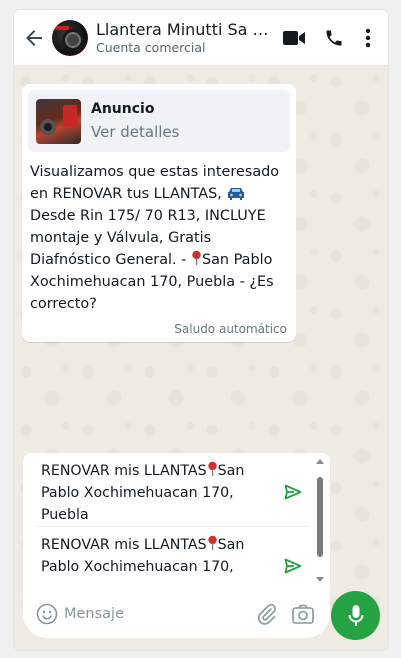  I want to click on camera-button, so click(303, 614).